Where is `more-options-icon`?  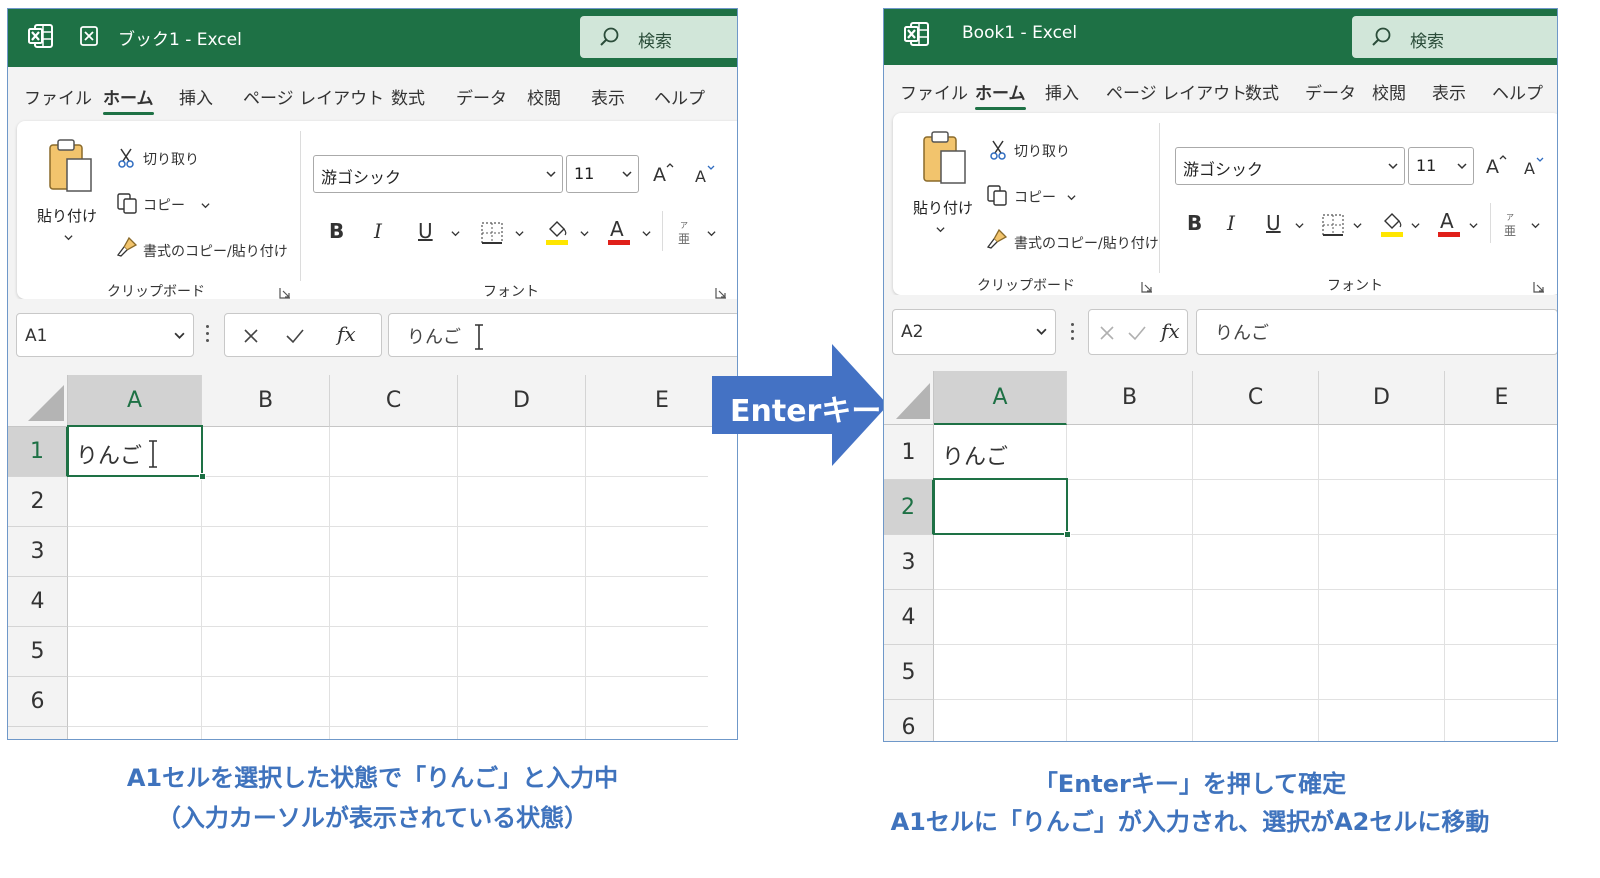 more-options-icon is located at coordinates (208, 335).